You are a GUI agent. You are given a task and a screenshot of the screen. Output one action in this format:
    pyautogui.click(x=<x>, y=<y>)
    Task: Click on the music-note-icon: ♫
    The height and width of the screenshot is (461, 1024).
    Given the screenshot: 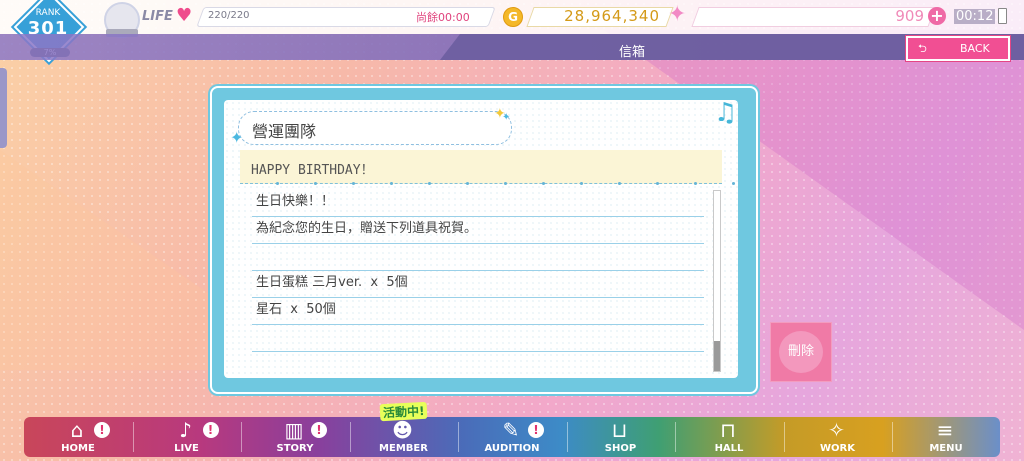 What is the action you would take?
    pyautogui.click(x=726, y=113)
    